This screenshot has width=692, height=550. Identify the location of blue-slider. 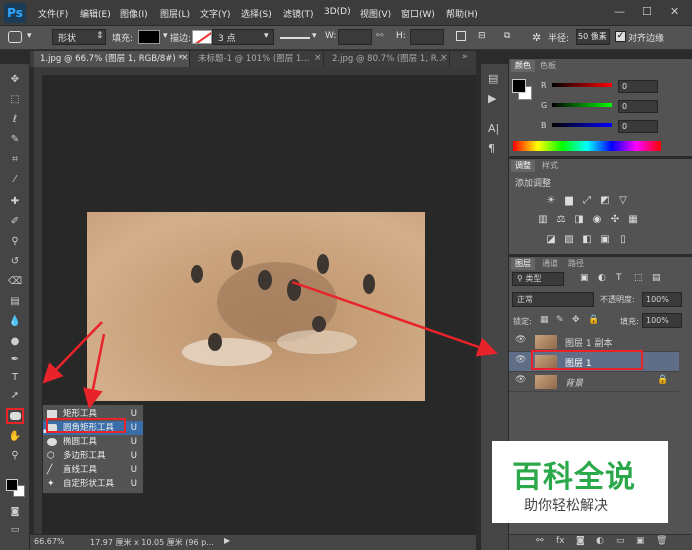
(582, 125).